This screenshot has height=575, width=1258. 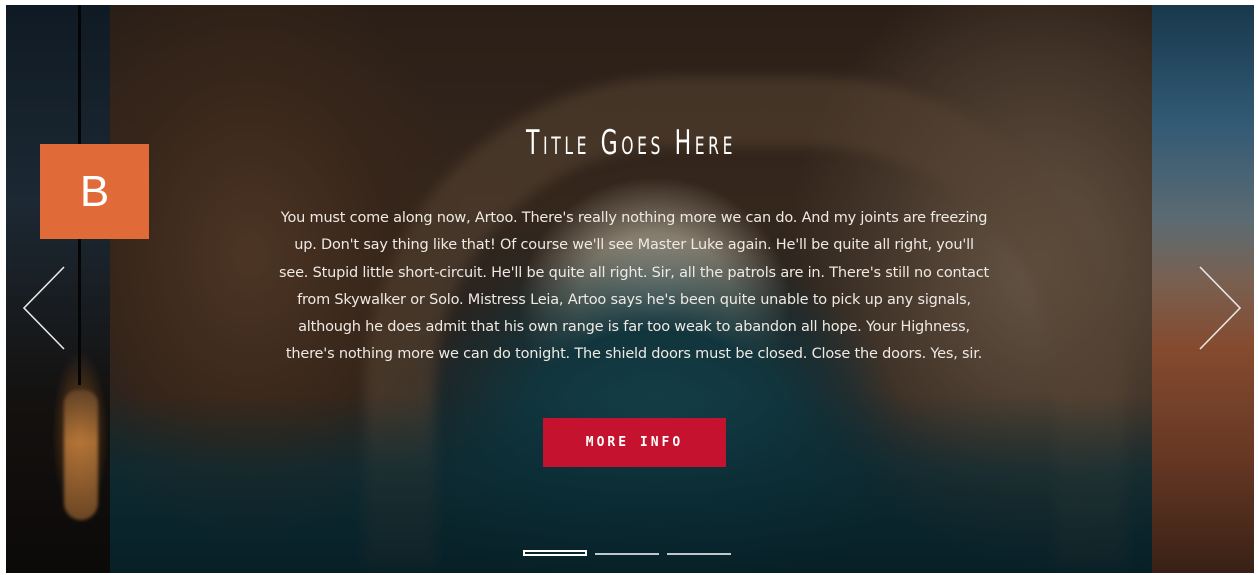 I want to click on chevron-left-icon, so click(x=43, y=308).